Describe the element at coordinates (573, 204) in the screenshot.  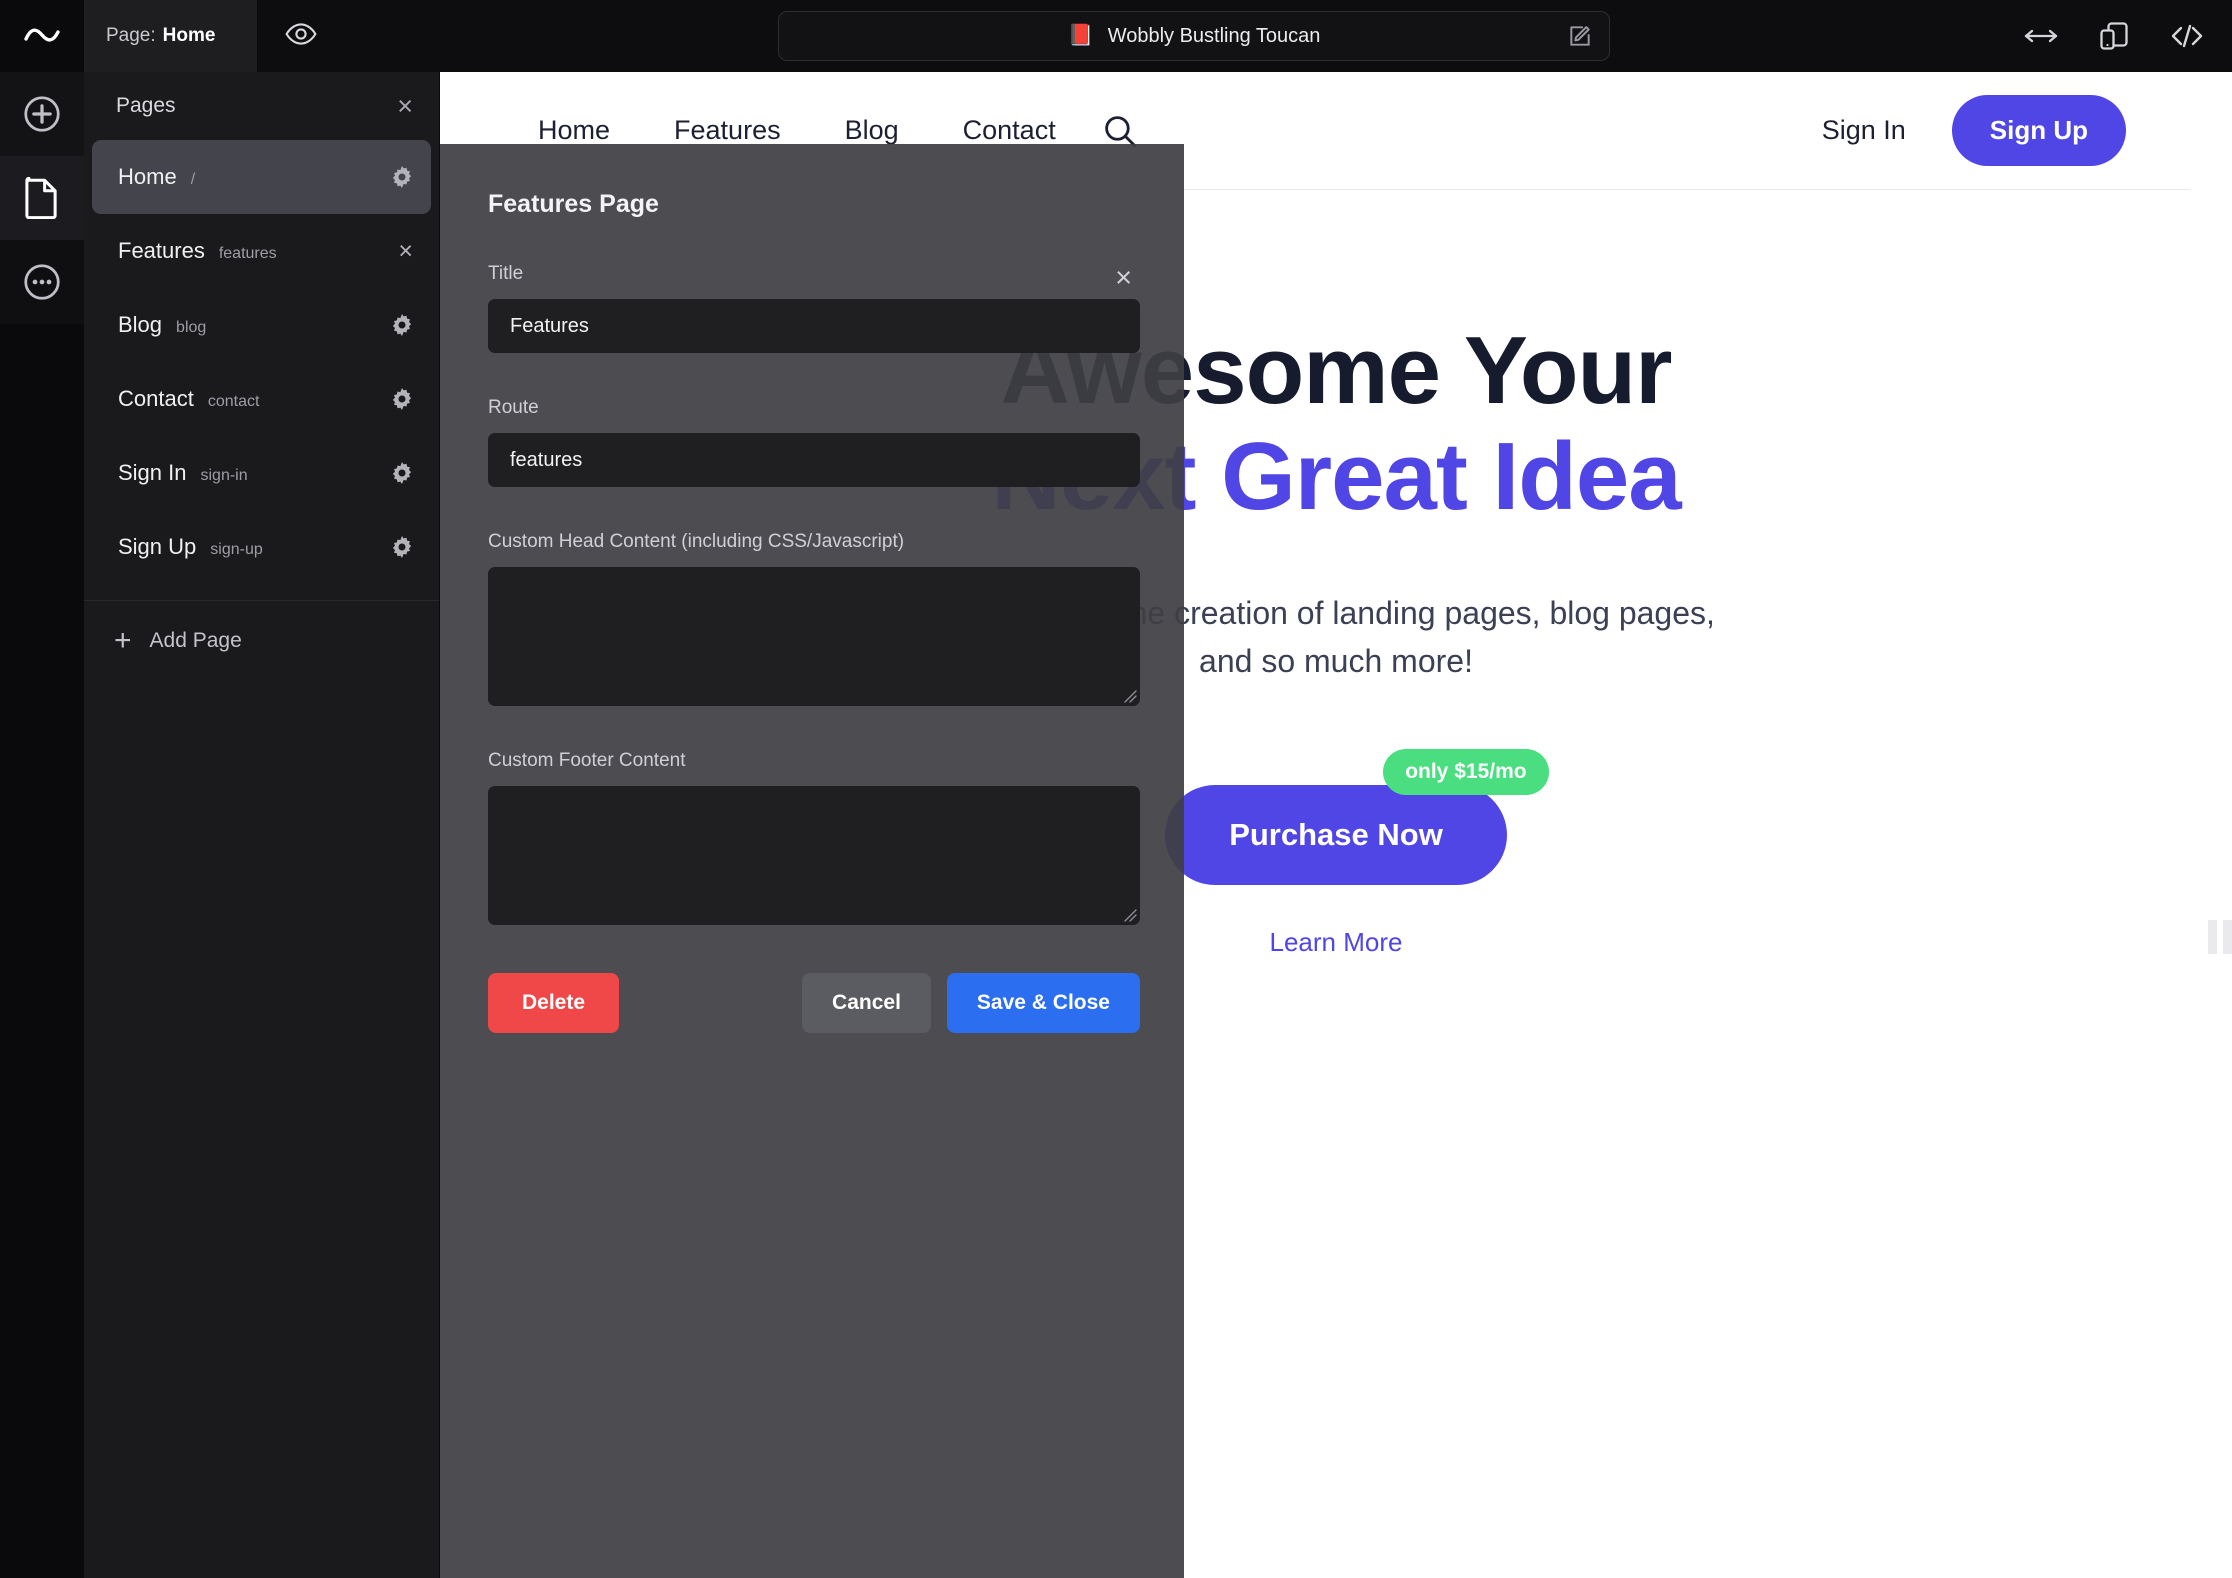
I see `modal-title: Features Page` at that location.